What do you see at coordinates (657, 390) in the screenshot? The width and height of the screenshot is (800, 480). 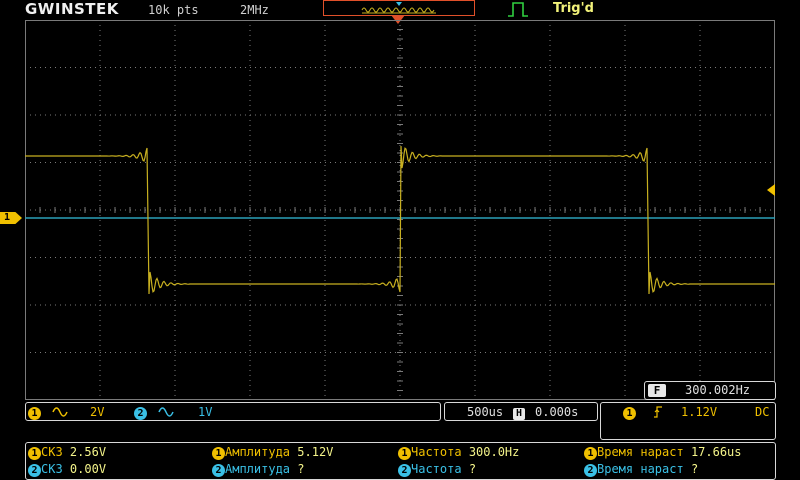 I see `frequency-badge: F` at bounding box center [657, 390].